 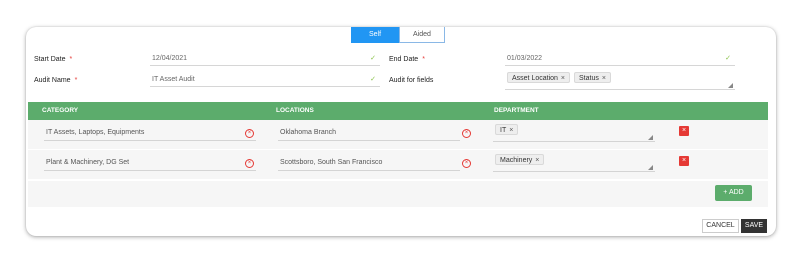 What do you see at coordinates (265, 59) in the screenshot?
I see `start-date-field: 12/04/2021 ✓` at bounding box center [265, 59].